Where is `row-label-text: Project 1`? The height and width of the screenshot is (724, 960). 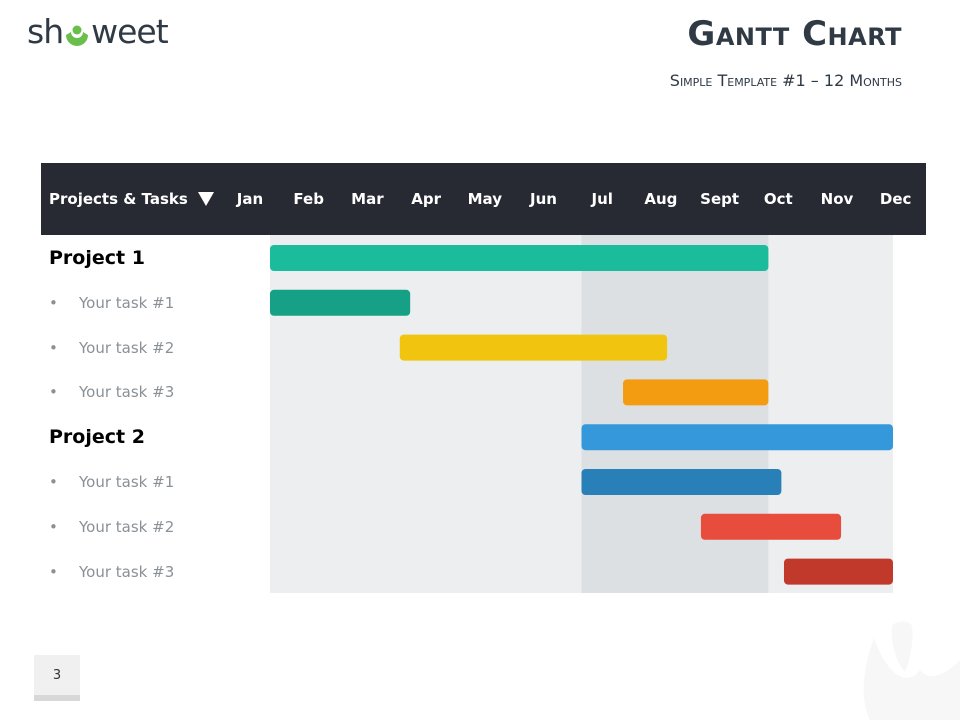 row-label-text: Project 1 is located at coordinates (97, 258).